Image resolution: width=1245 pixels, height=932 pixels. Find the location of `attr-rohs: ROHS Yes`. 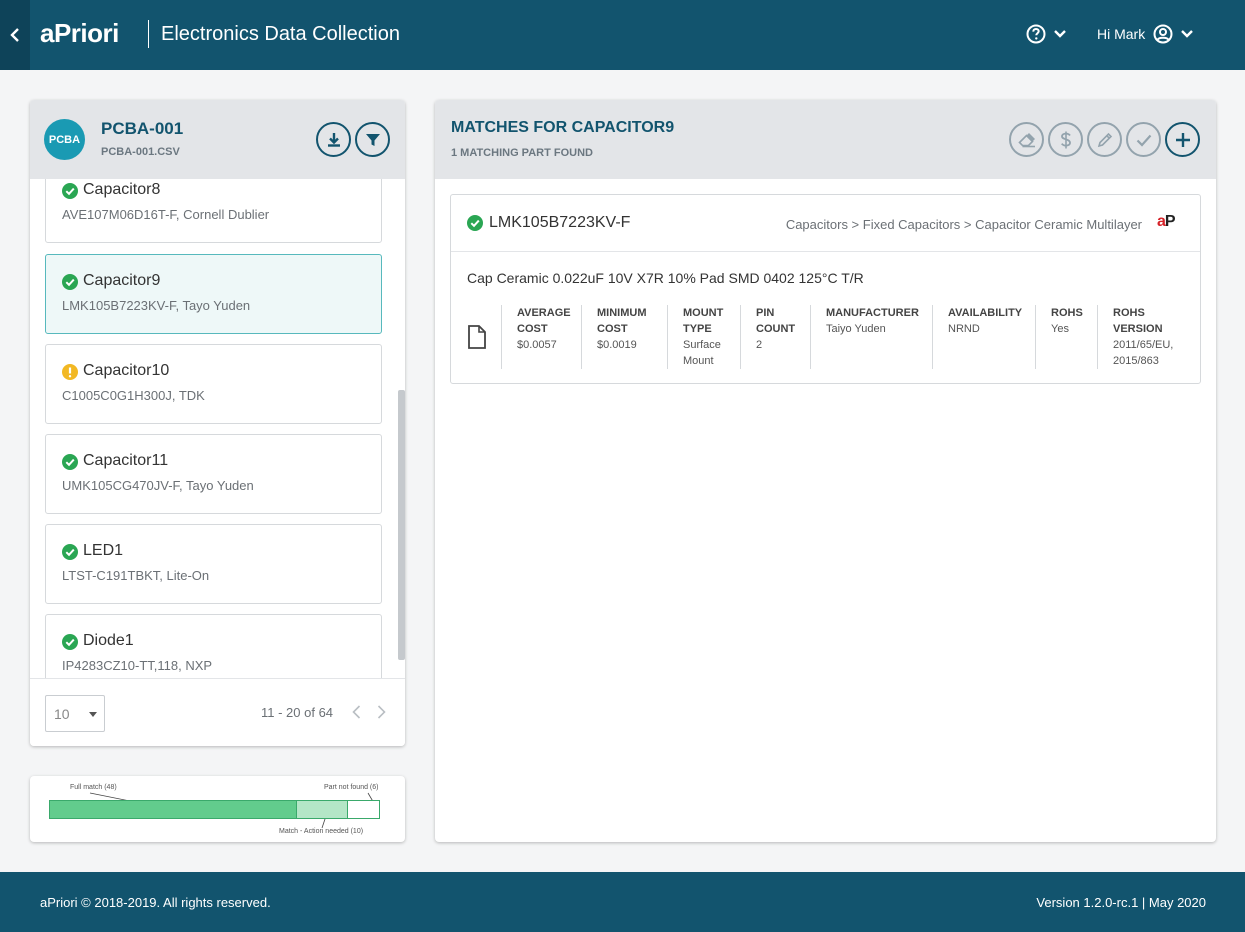

attr-rohs: ROHS Yes is located at coordinates (1066, 337).